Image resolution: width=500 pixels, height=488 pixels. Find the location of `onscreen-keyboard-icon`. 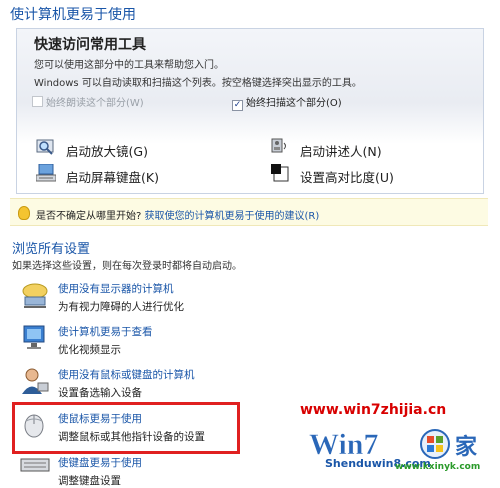

onscreen-keyboard-icon is located at coordinates (46, 173).